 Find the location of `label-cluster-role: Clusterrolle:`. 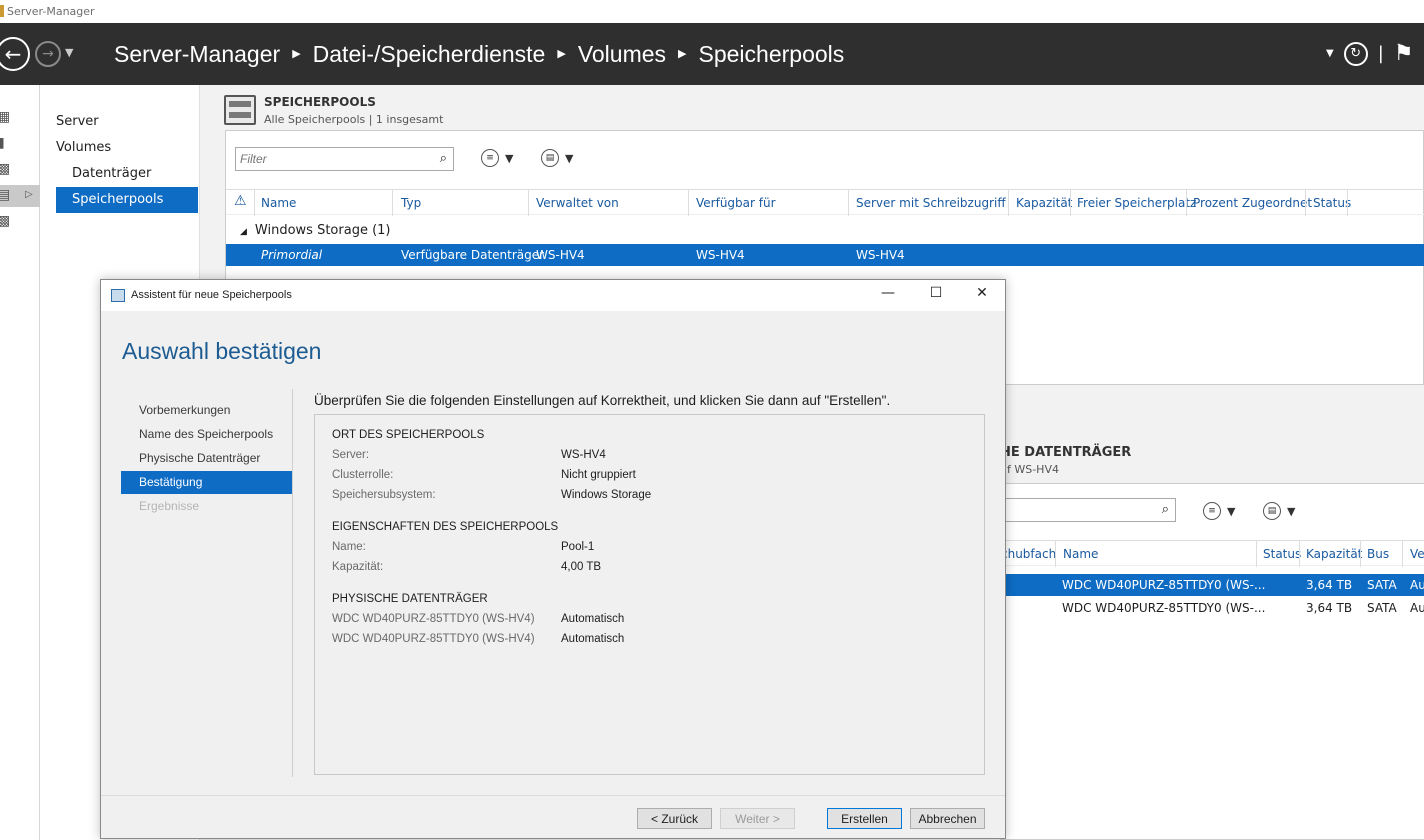

label-cluster-role: Clusterrolle: is located at coordinates (363, 475).